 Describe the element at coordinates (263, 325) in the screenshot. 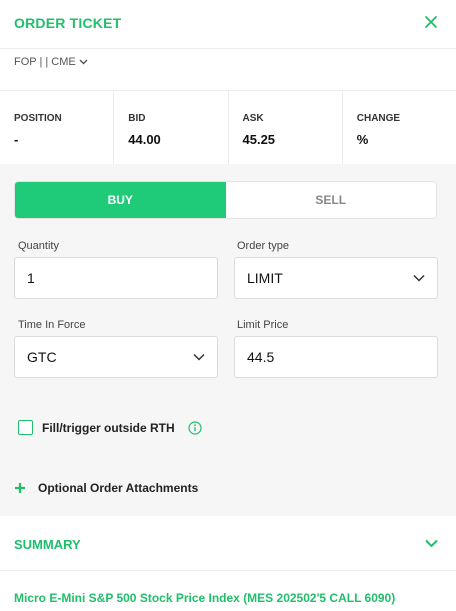

I see `limit-price-label: Limit Price` at that location.